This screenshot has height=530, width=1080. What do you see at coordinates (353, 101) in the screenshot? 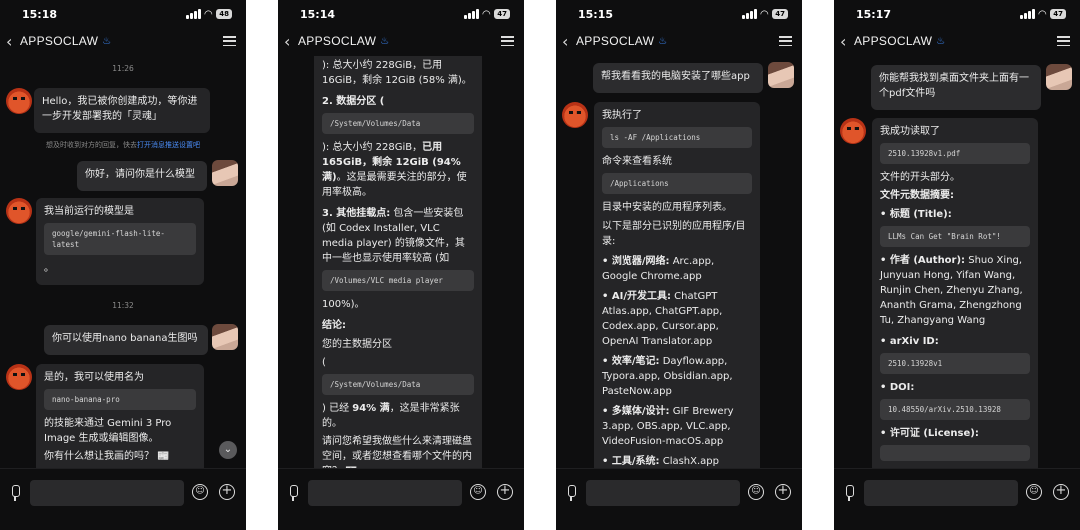
I see `list-item-title: 2. 数据分区 (` at bounding box center [353, 101].